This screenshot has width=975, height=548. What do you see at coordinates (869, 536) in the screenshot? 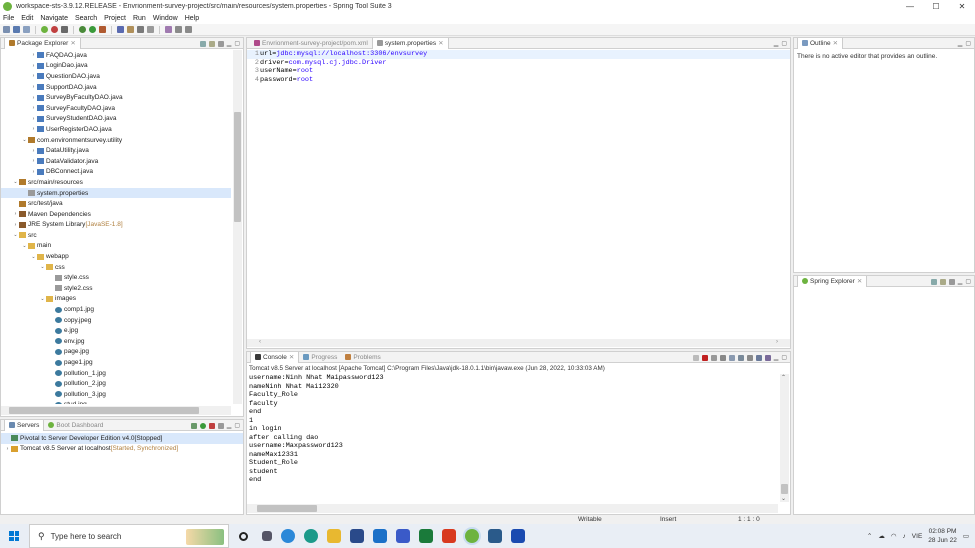
I see `tray-chevron-icon: ⌃` at bounding box center [869, 536].